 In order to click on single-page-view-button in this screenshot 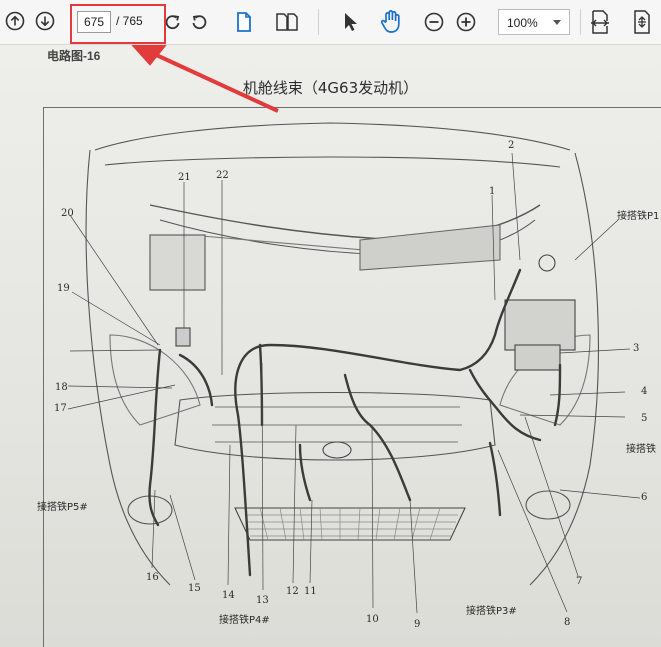, I will do `click(244, 22)`.